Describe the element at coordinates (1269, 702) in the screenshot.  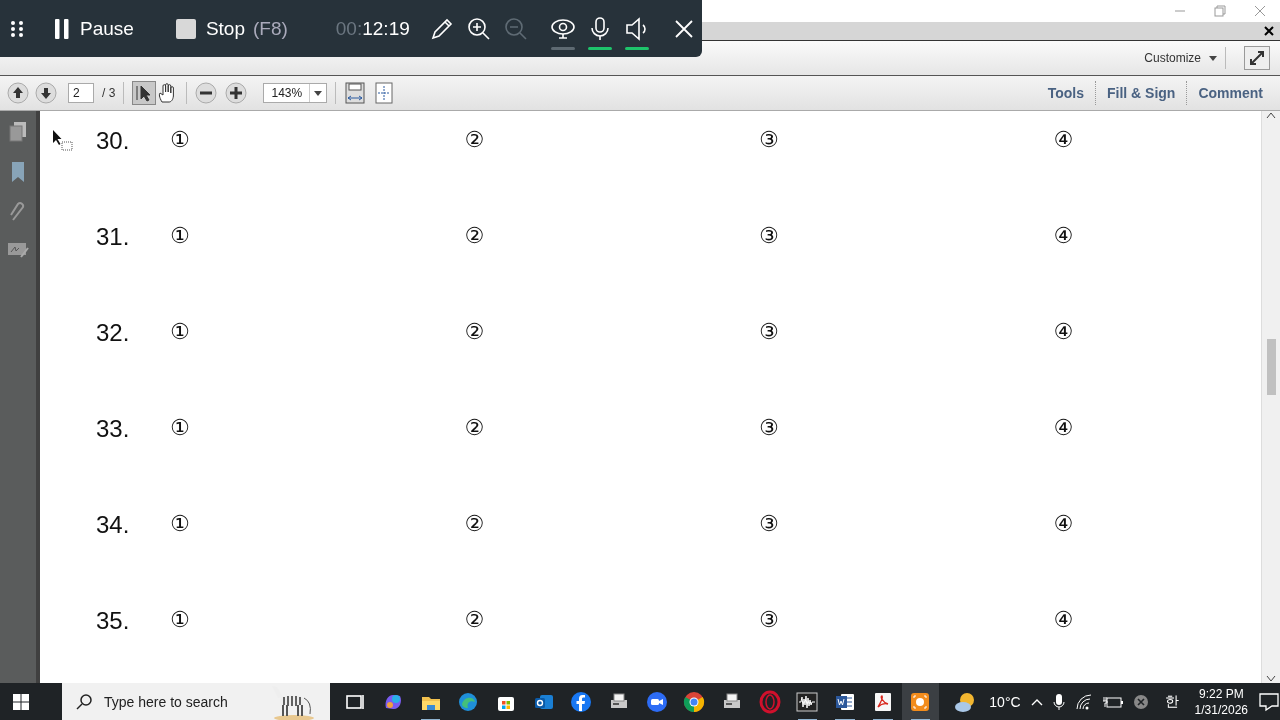
I see `notification-icon` at that location.